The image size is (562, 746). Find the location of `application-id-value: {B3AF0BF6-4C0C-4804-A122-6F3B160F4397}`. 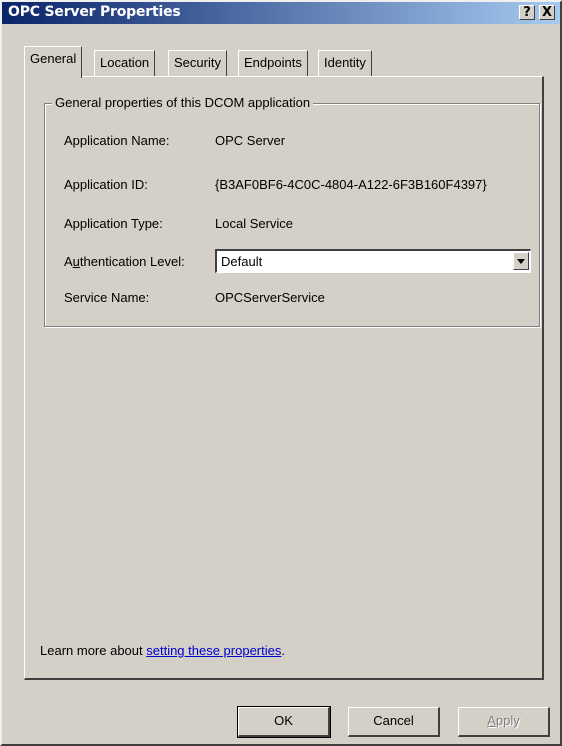

application-id-value: {B3AF0BF6-4C0C-4804-A122-6F3B160F4397} is located at coordinates (351, 184).